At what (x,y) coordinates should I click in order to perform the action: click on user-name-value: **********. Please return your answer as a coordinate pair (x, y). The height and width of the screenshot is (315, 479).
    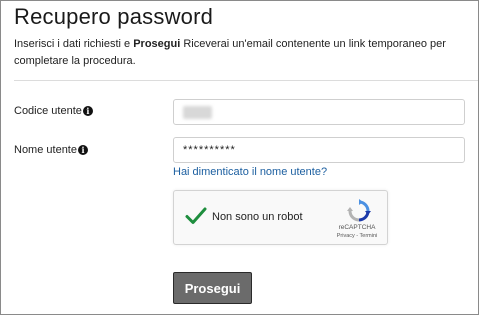
    Looking at the image, I should click on (209, 150).